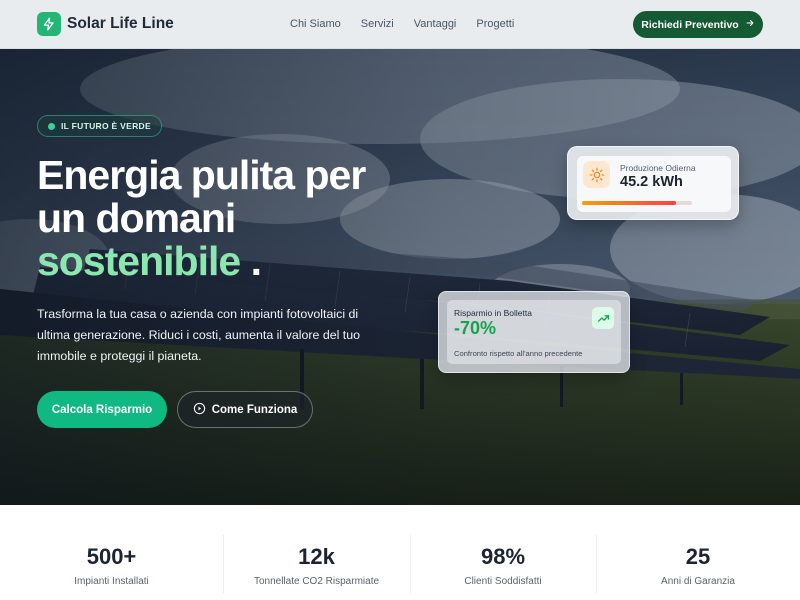 The image size is (800, 600). What do you see at coordinates (111, 556) in the screenshot?
I see `stat-value: 500+` at bounding box center [111, 556].